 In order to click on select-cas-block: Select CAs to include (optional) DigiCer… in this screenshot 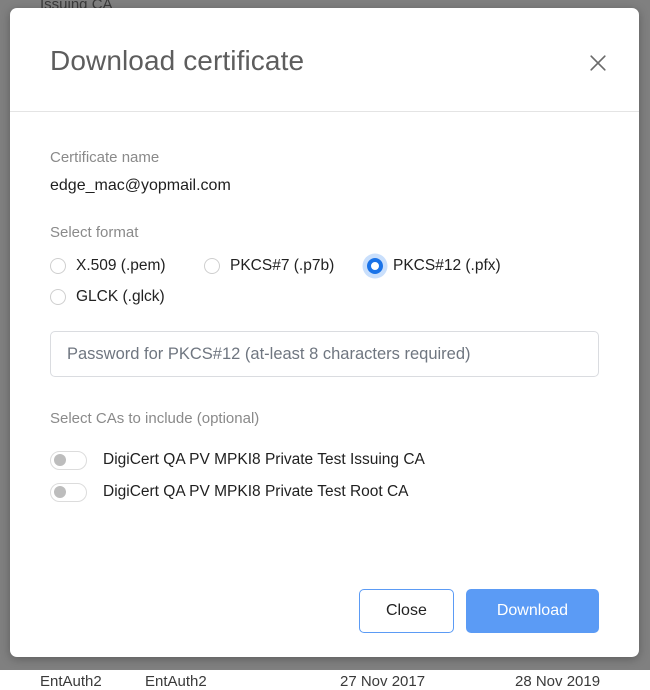, I will do `click(324, 458)`.